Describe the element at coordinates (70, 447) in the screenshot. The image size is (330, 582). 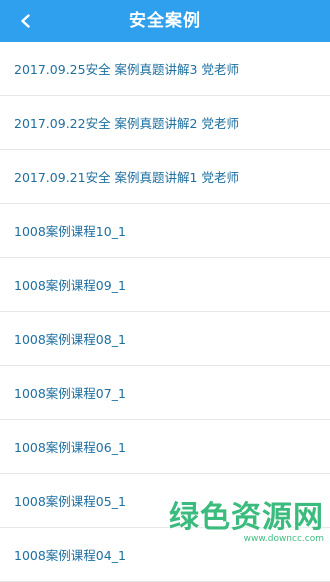
I see `list-item-label: 1008案例课程06_1` at that location.